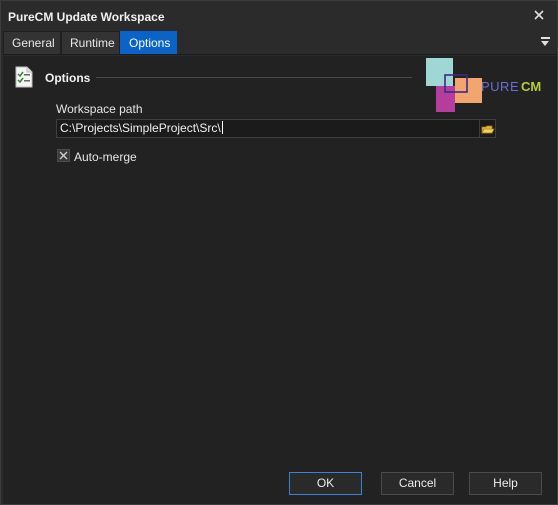 Image resolution: width=558 pixels, height=505 pixels. Describe the element at coordinates (222, 127) in the screenshot. I see `text-caret` at that location.